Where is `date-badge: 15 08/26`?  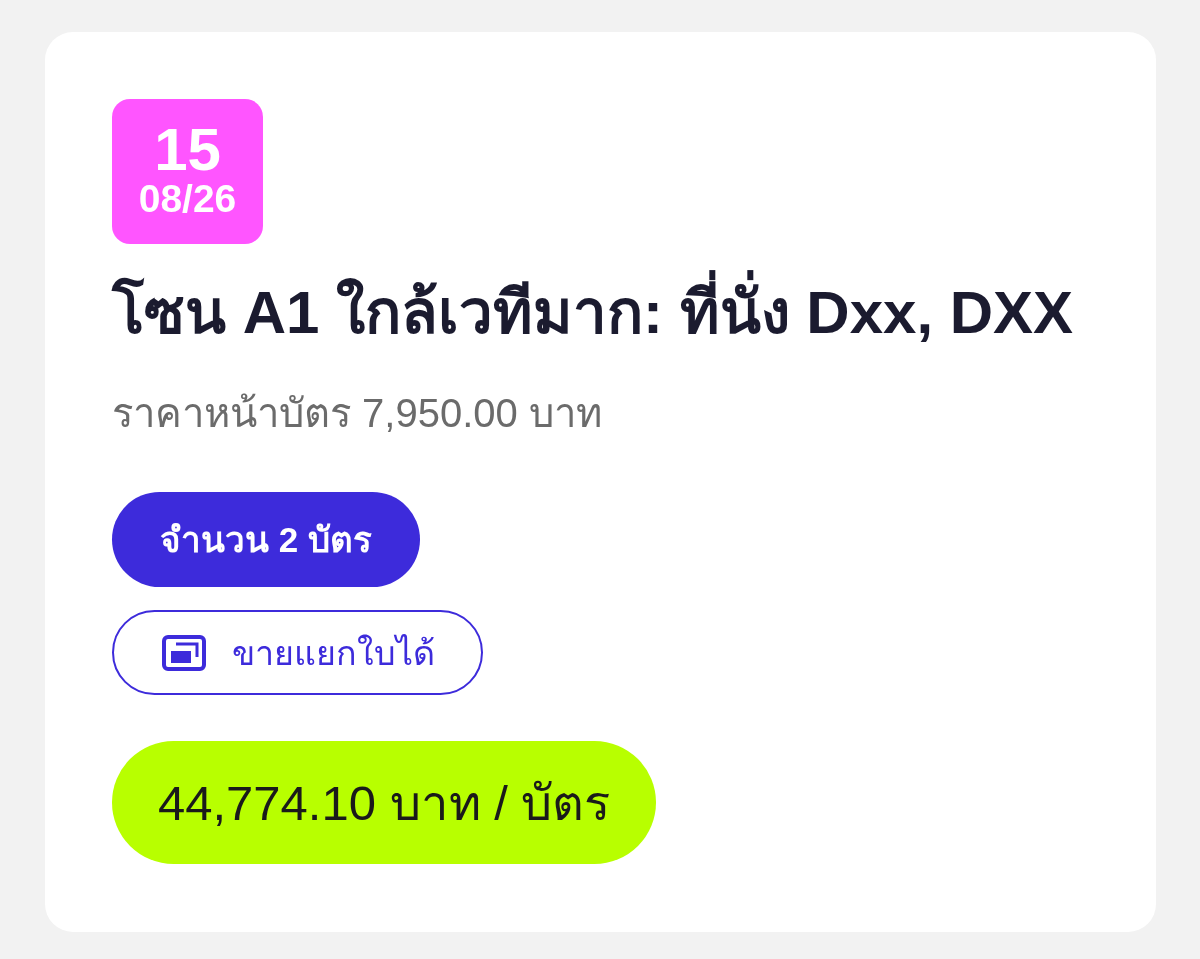 date-badge: 15 08/26 is located at coordinates (187, 171).